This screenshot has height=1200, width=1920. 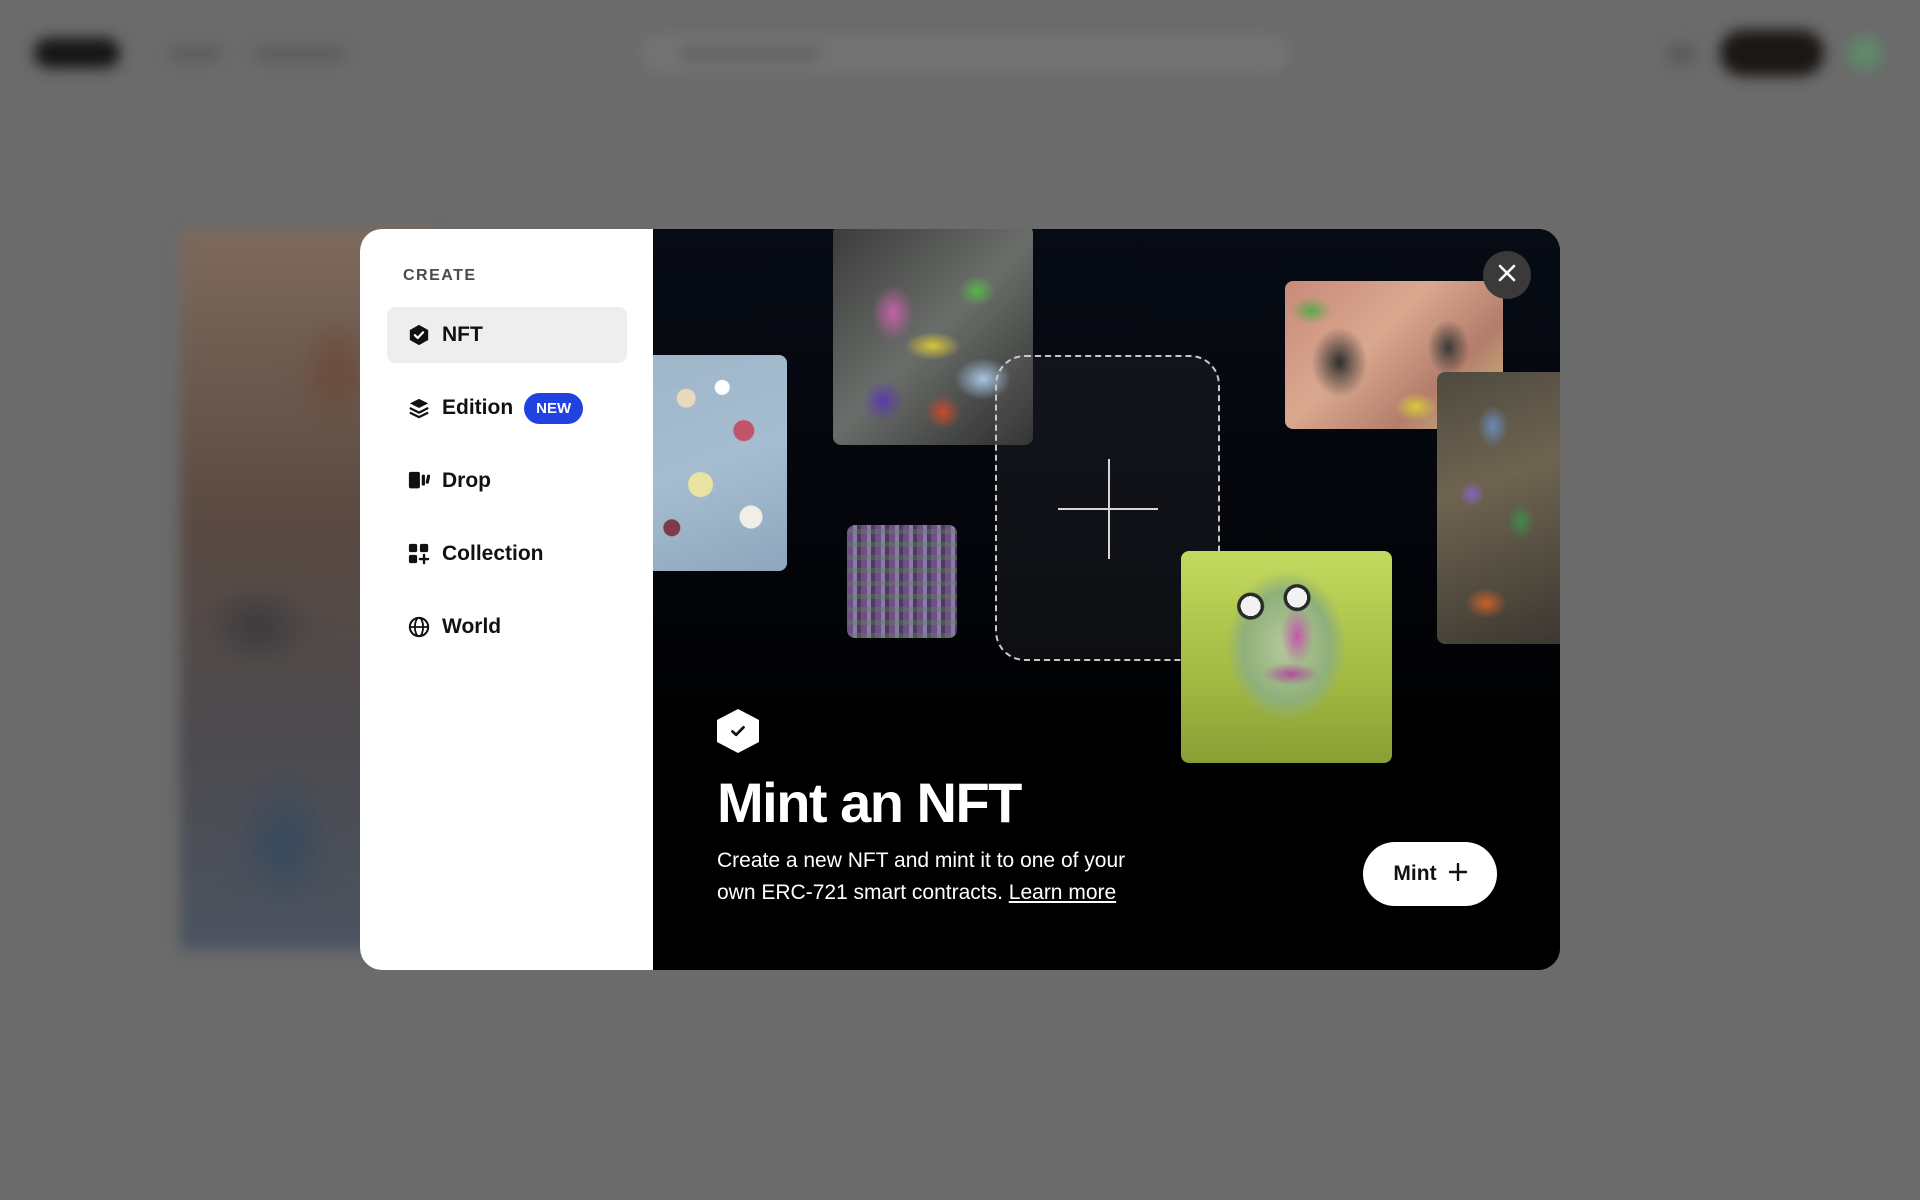 I want to click on drop-icon, so click(x=419, y=481).